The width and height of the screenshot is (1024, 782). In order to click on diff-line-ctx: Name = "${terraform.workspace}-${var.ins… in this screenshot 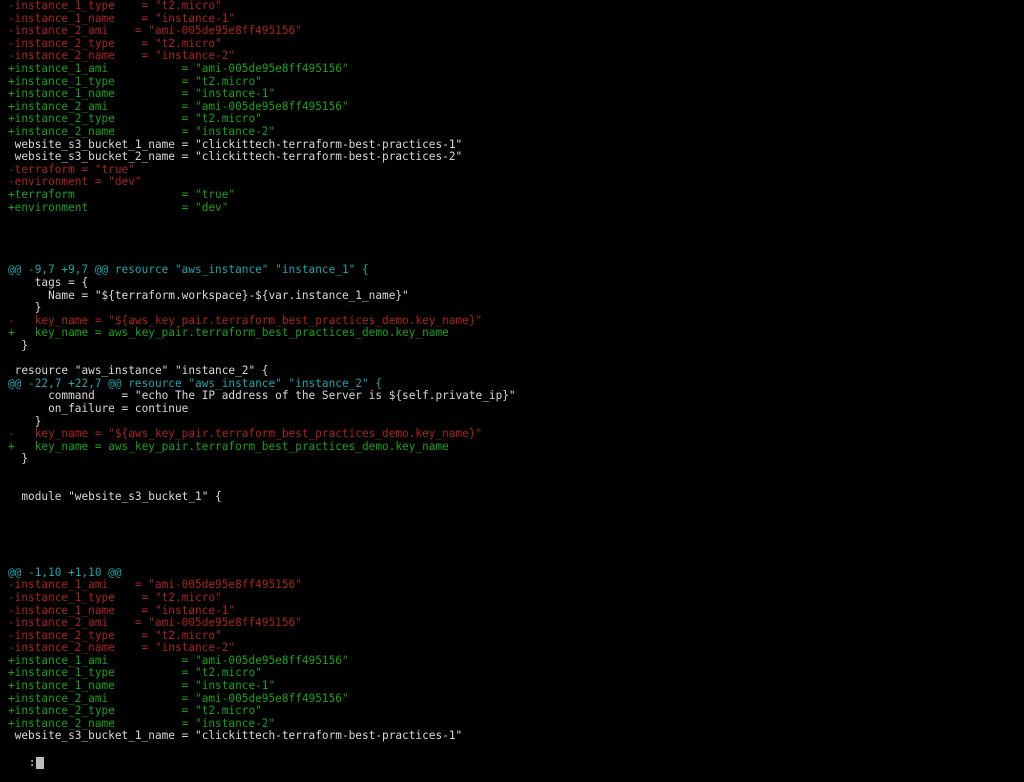, I will do `click(208, 295)`.